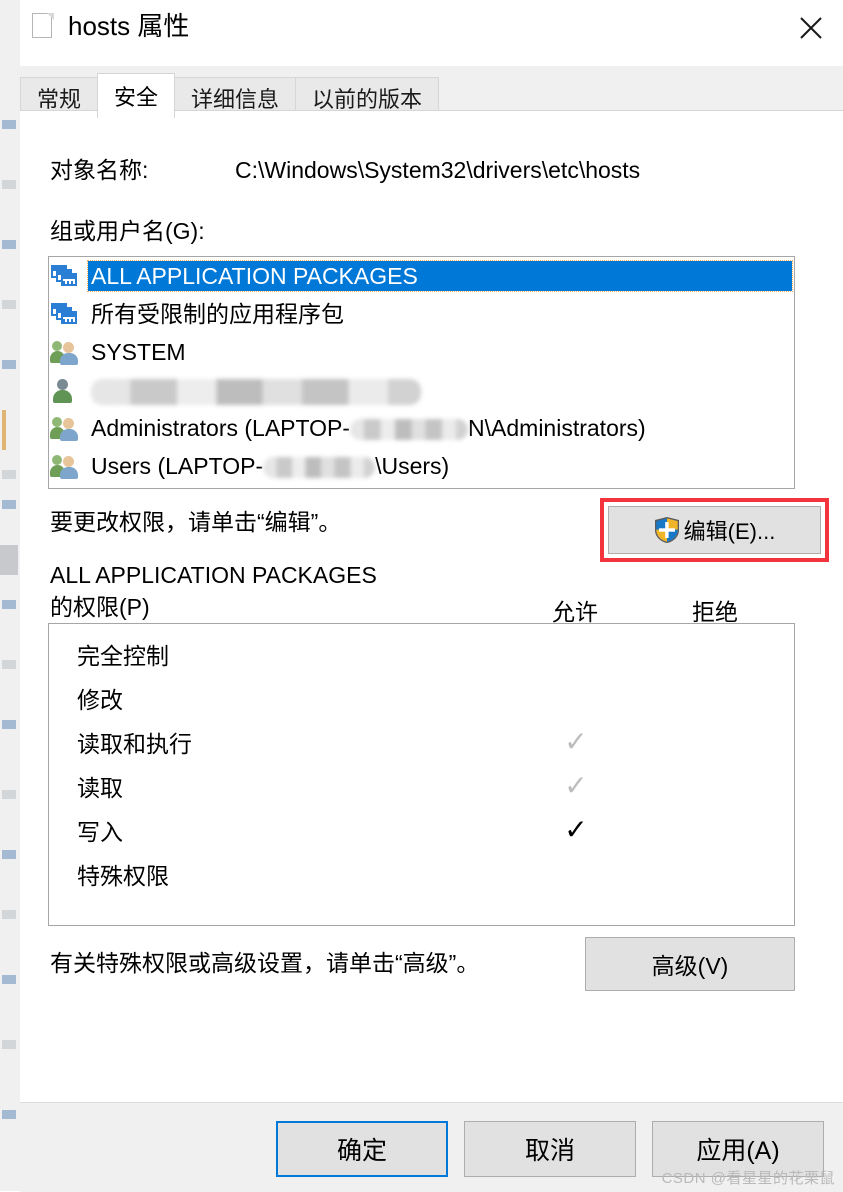  Describe the element at coordinates (431, 33) in the screenshot. I see `dialog-titlebar: hosts 属性` at that location.